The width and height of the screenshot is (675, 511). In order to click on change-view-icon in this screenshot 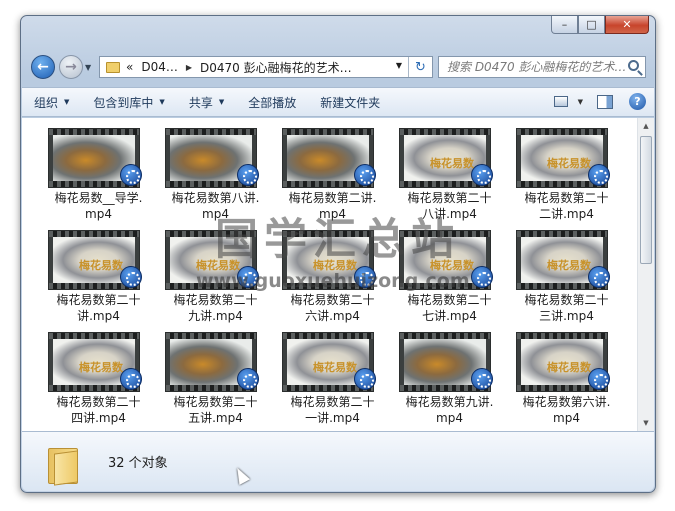, I will do `click(560, 101)`.